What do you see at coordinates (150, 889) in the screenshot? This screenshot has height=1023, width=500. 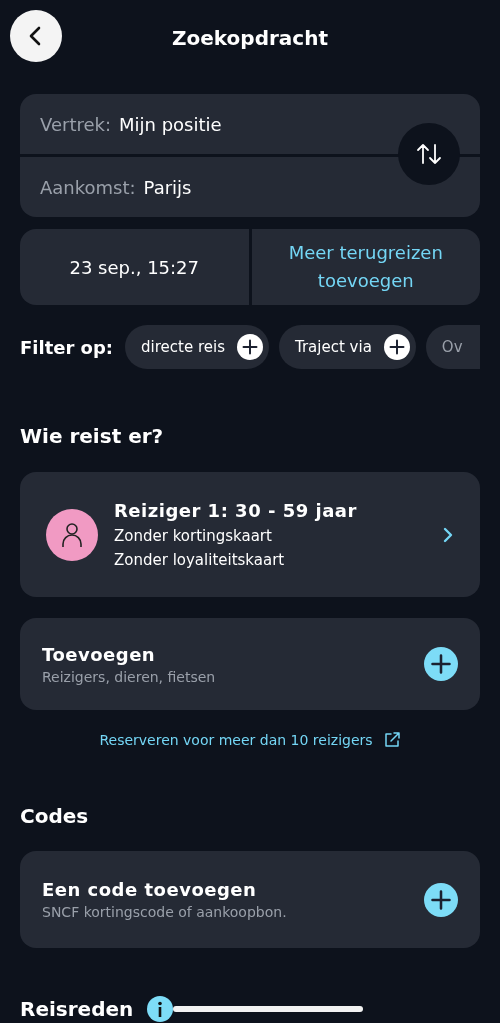 I see `card-title: Een code toevoegen` at bounding box center [150, 889].